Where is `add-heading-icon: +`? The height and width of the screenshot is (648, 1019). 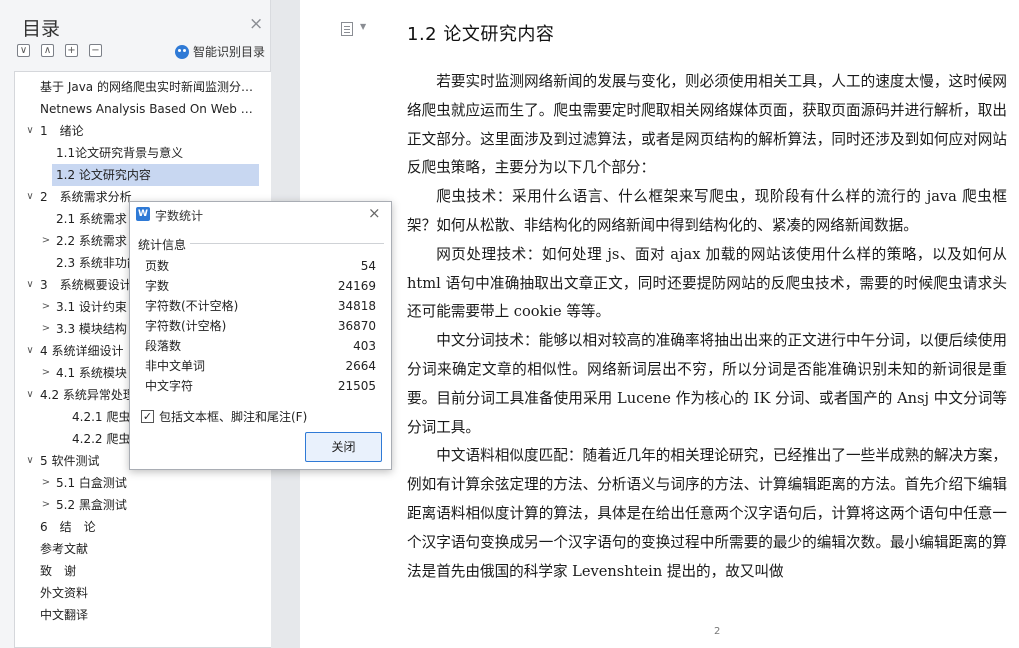
add-heading-icon: + is located at coordinates (71, 50).